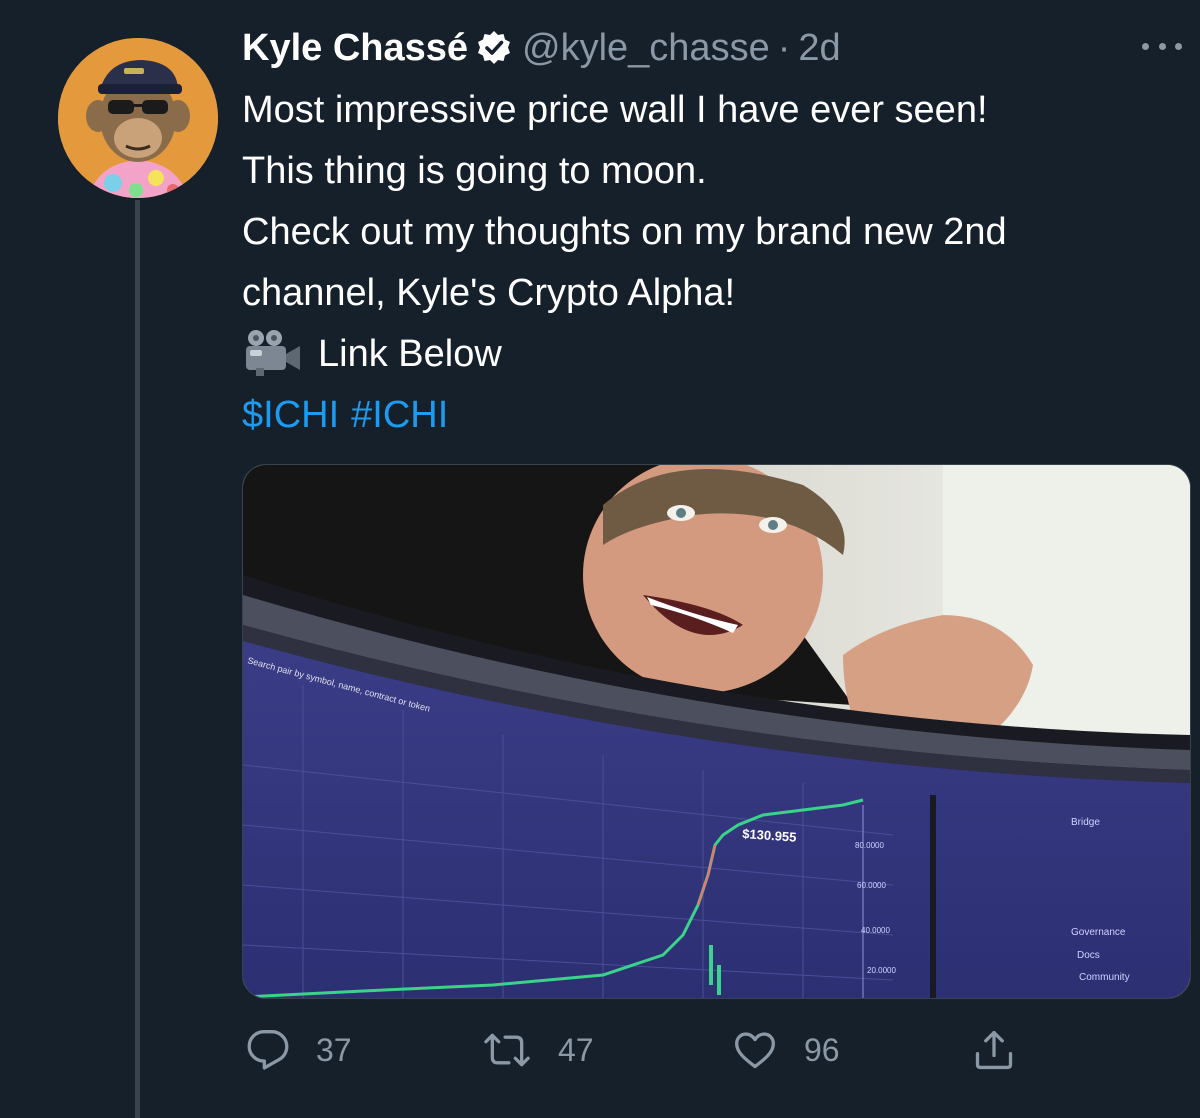 The width and height of the screenshot is (1200, 1118). I want to click on more-options-icon, so click(1162, 46).